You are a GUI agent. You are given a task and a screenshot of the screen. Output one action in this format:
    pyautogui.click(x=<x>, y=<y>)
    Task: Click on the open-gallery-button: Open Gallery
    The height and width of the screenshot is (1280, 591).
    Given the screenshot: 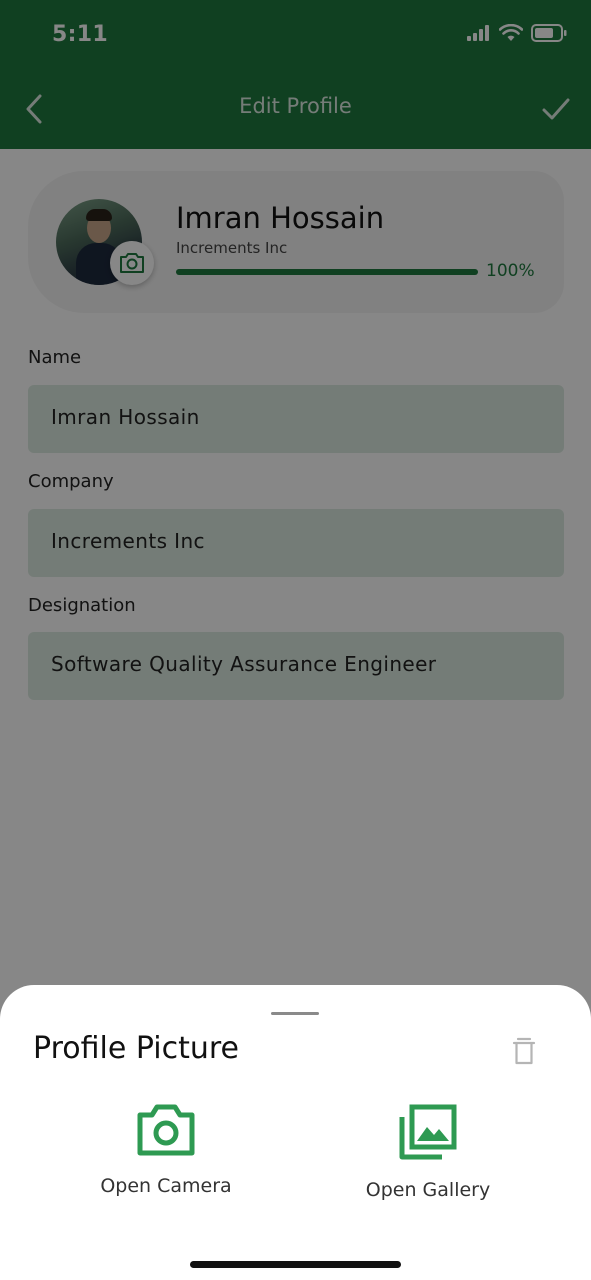 What is the action you would take?
    pyautogui.click(x=428, y=1152)
    